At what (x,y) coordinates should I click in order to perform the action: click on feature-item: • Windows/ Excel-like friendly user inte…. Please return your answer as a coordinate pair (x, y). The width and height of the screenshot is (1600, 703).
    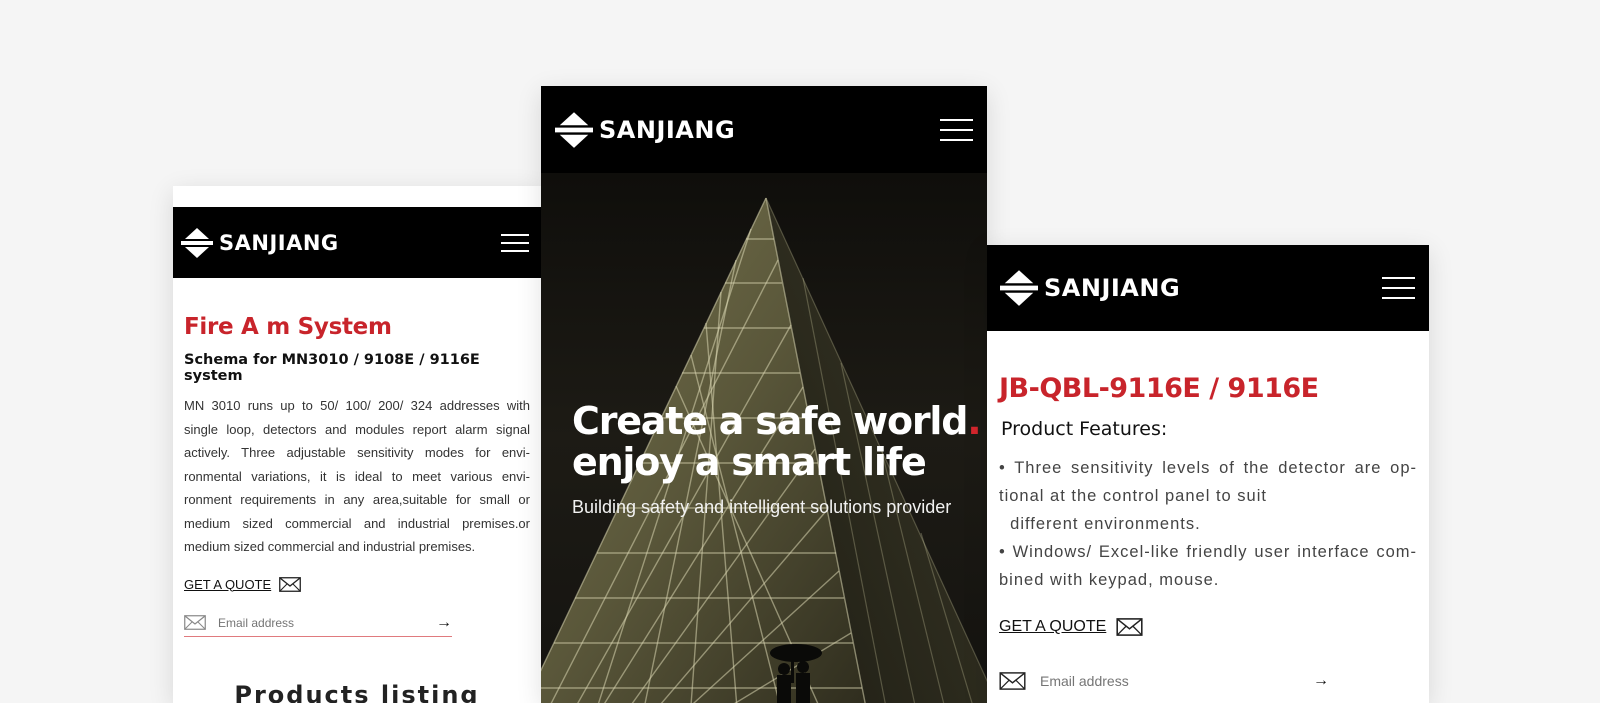
    Looking at the image, I should click on (1208, 566).